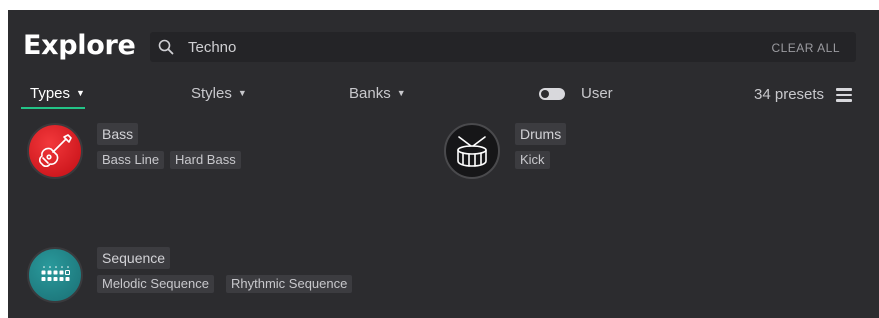  I want to click on guitar-icon, so click(55, 151).